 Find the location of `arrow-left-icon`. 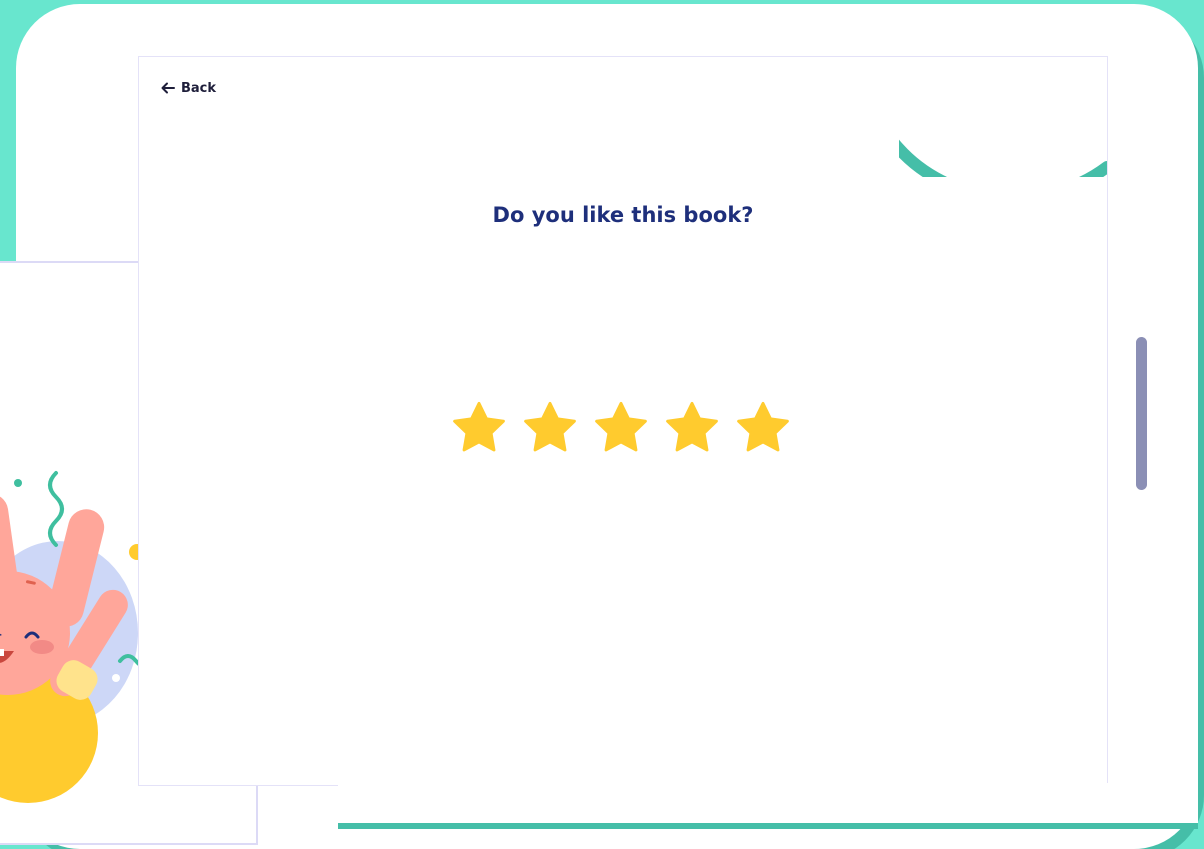

arrow-left-icon is located at coordinates (168, 88).